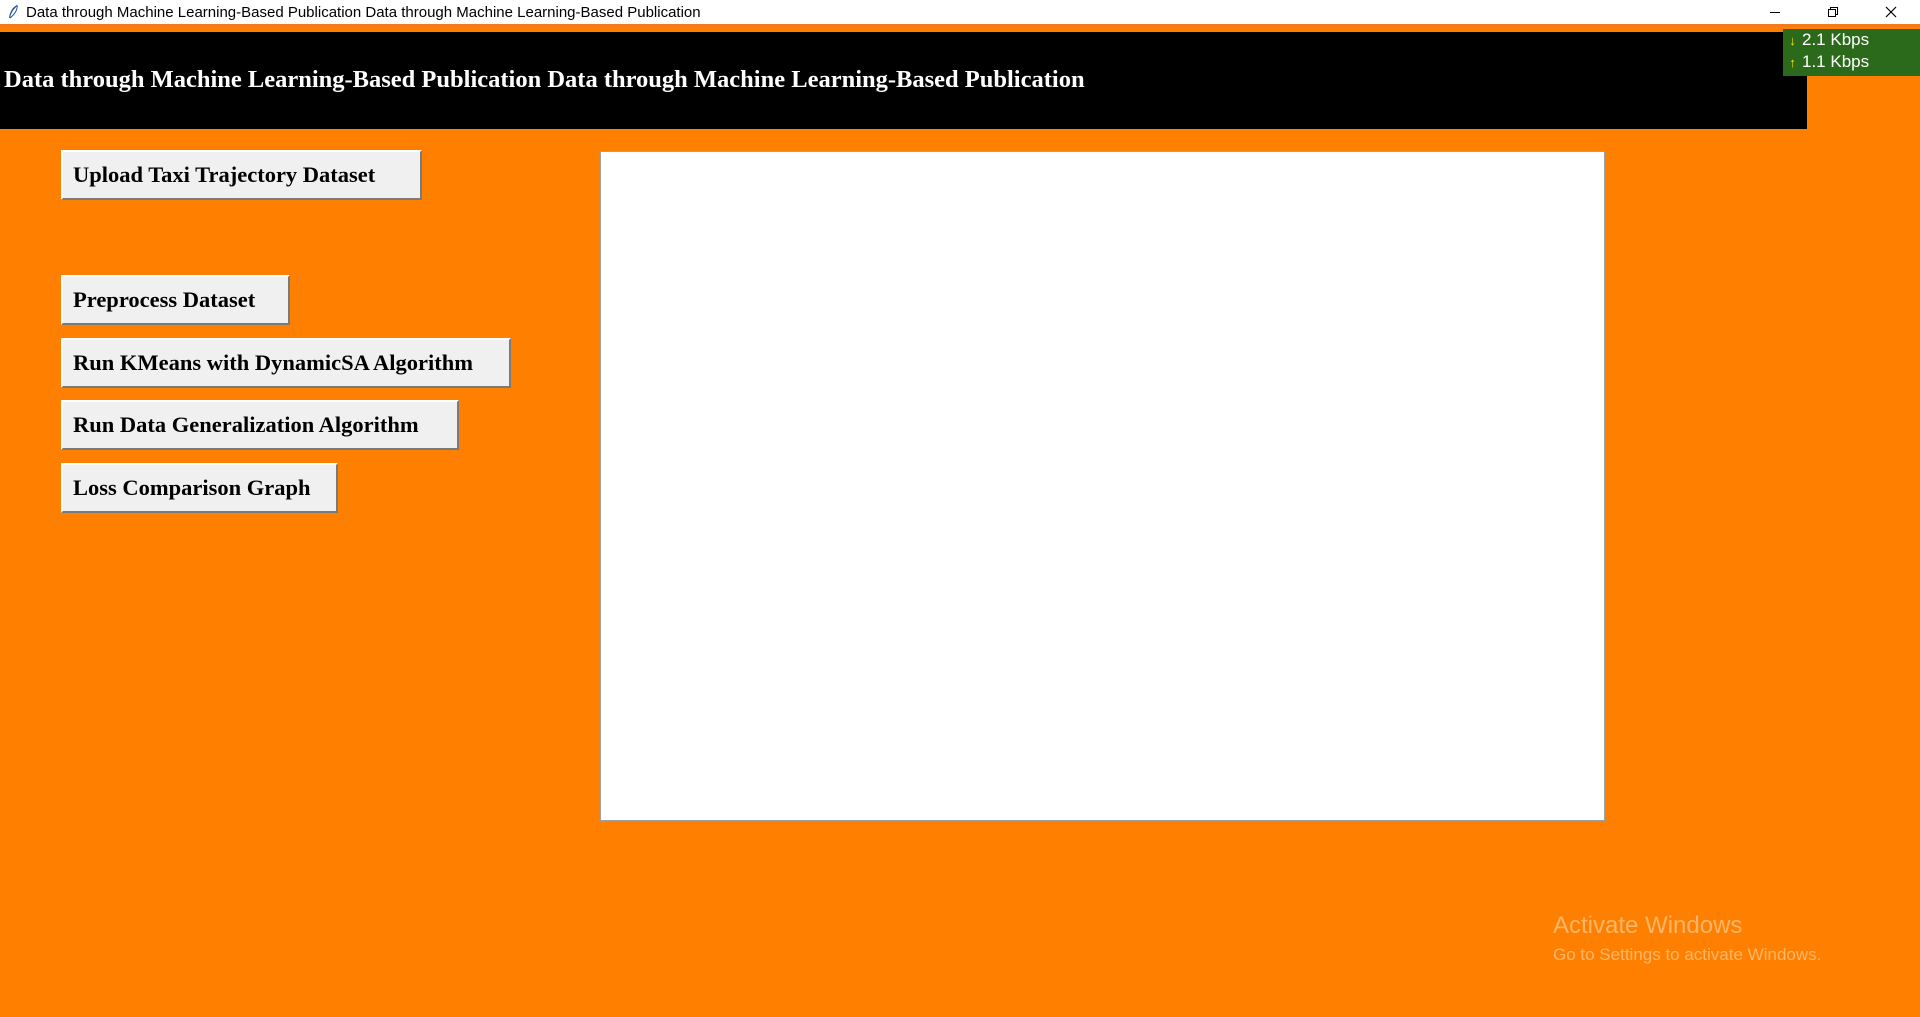  I want to click on loss-graph-button: Loss Comparison Graph, so click(199, 488).